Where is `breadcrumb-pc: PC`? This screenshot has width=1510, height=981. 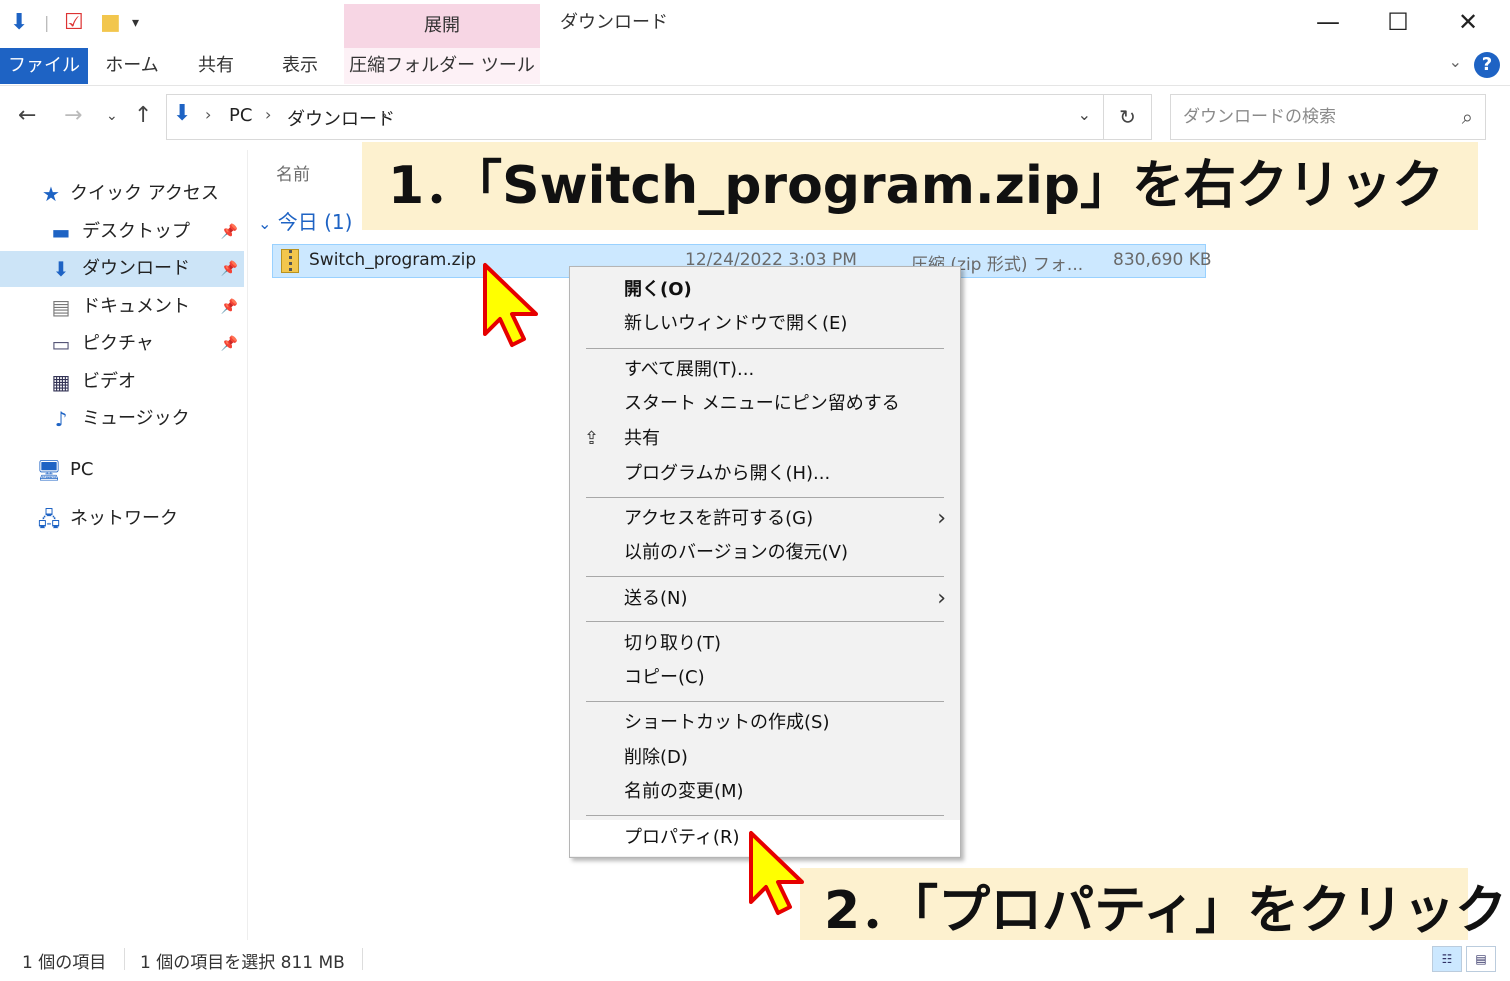 breadcrumb-pc: PC is located at coordinates (240, 115).